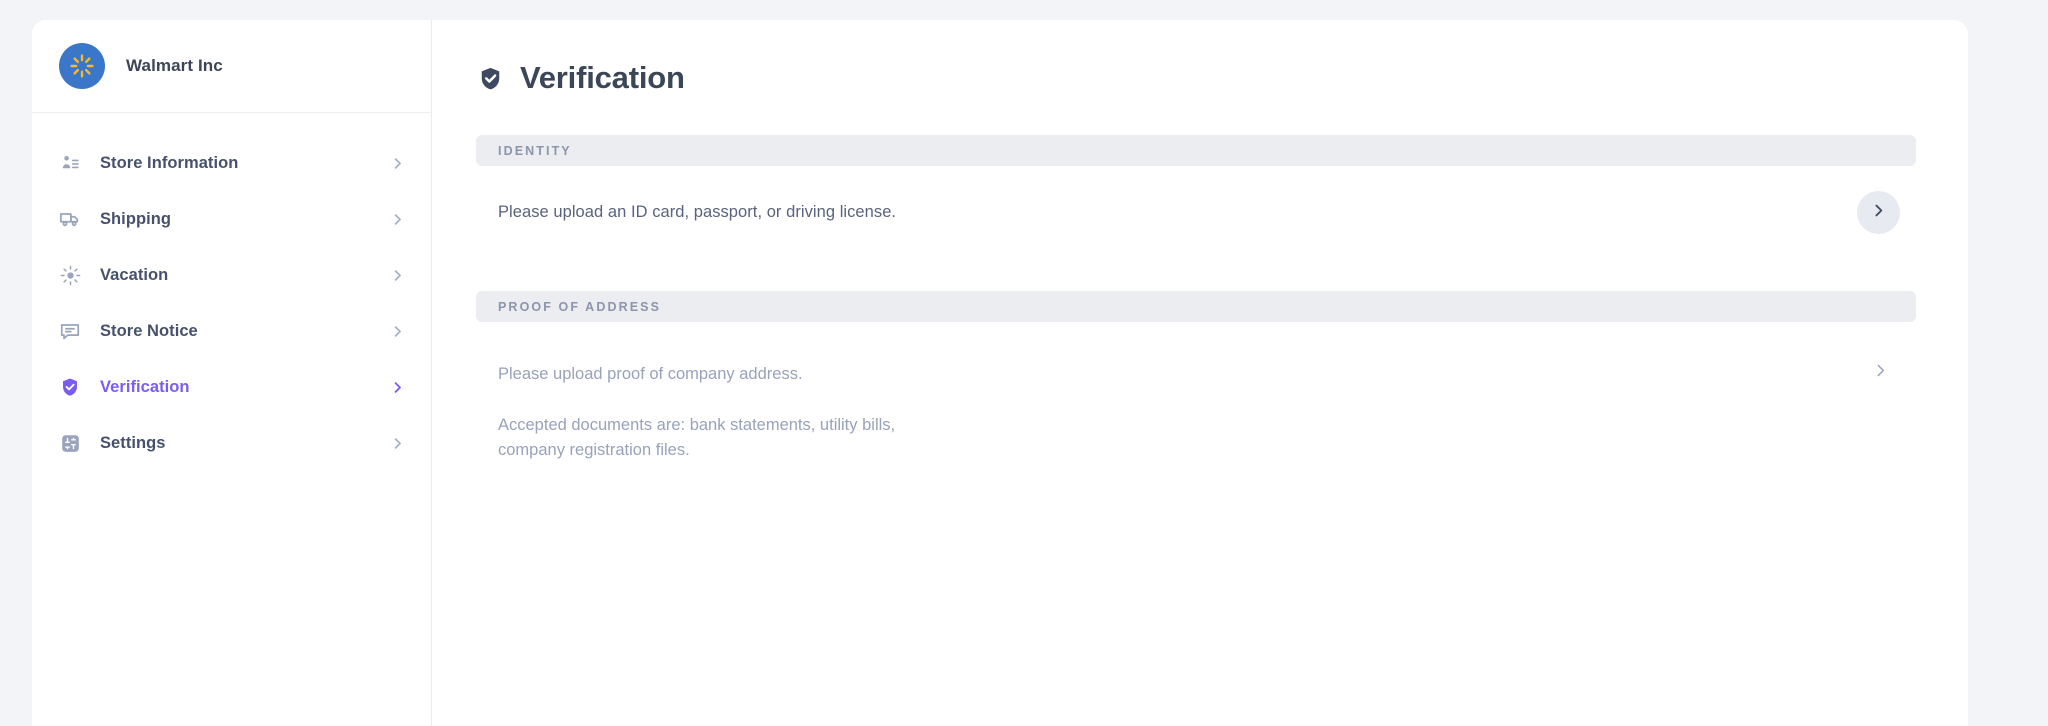 This screenshot has height=726, width=2048. I want to click on walmart-spark-icon, so click(82, 66).